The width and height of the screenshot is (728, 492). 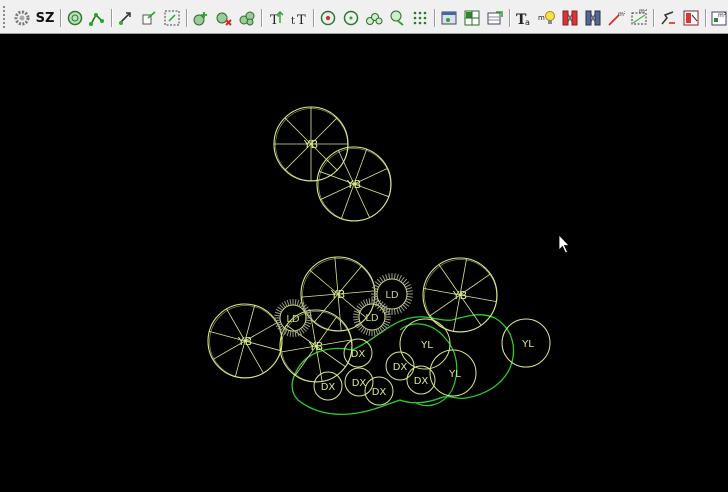 I want to click on lightbulb-icon: m, so click(x=547, y=18).